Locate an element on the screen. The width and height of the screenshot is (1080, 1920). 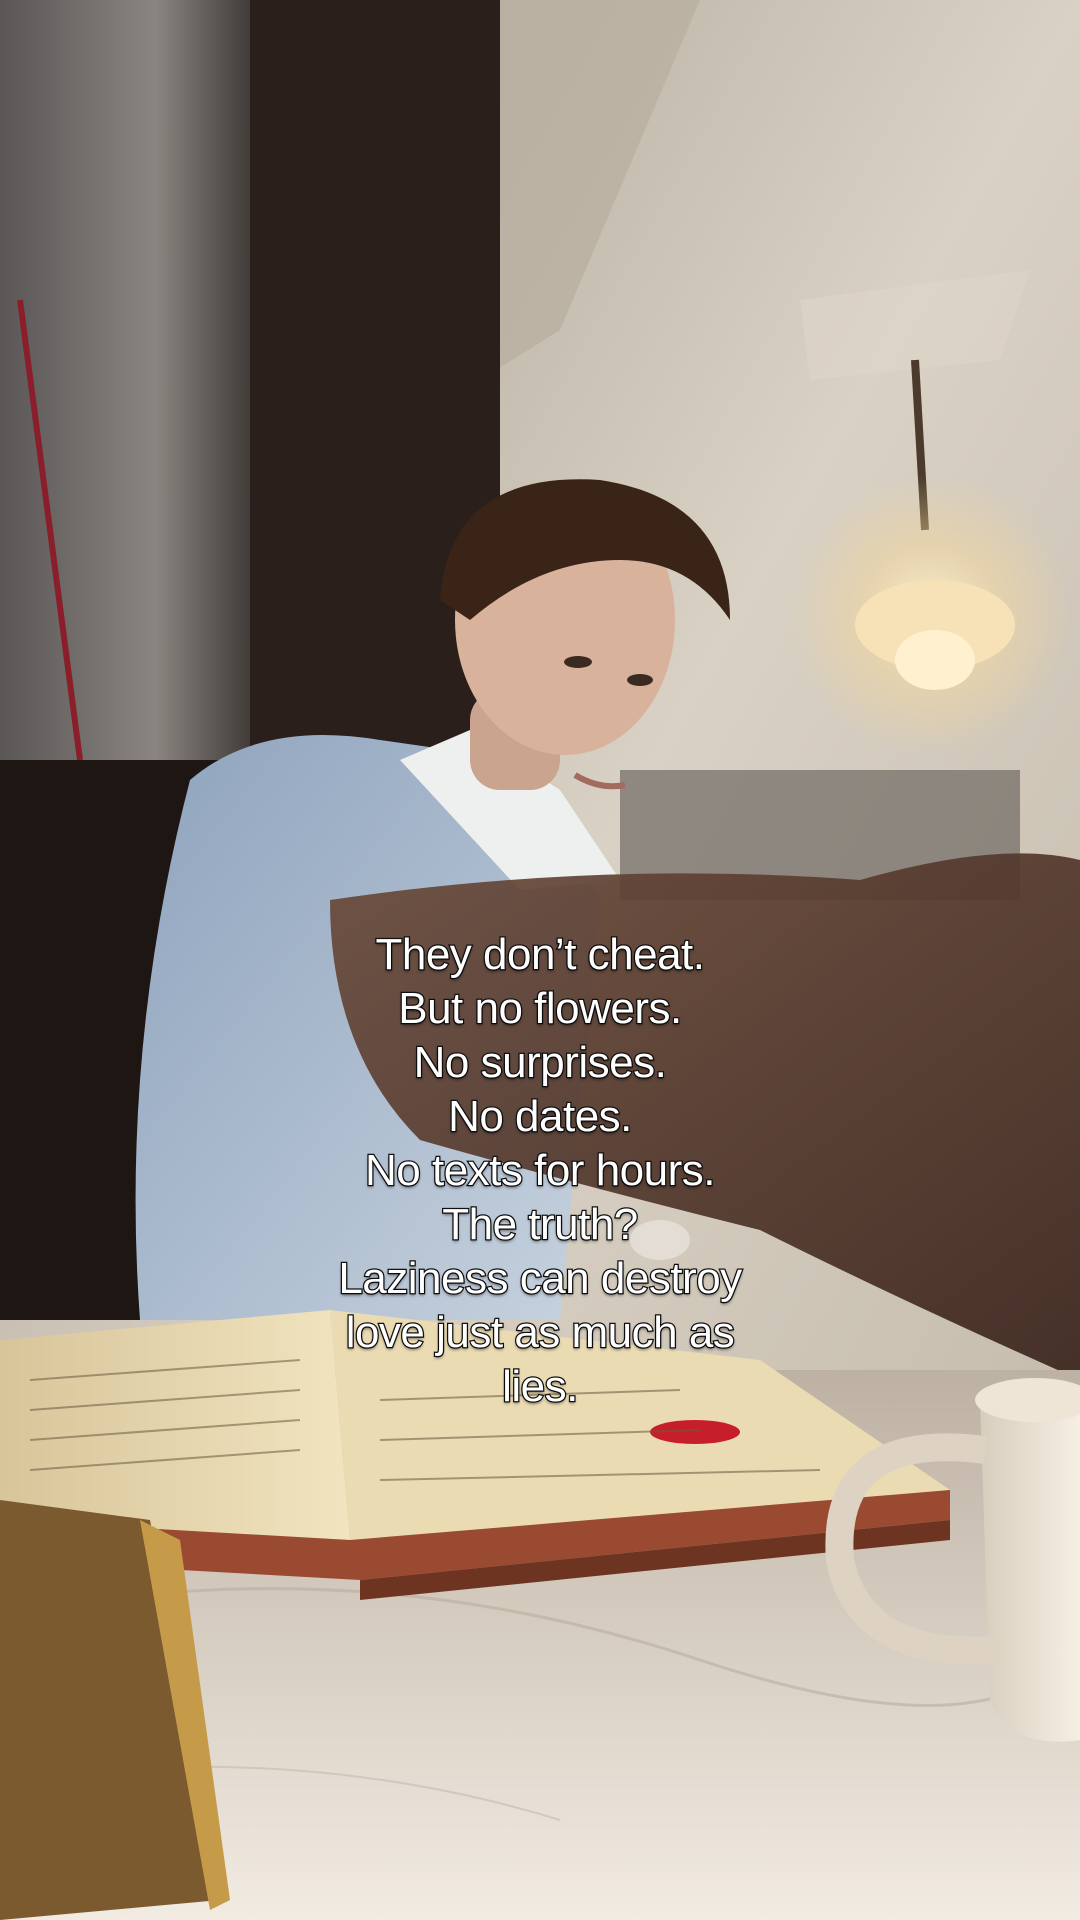
caption-line: love just as much as is located at coordinates (540, 1333).